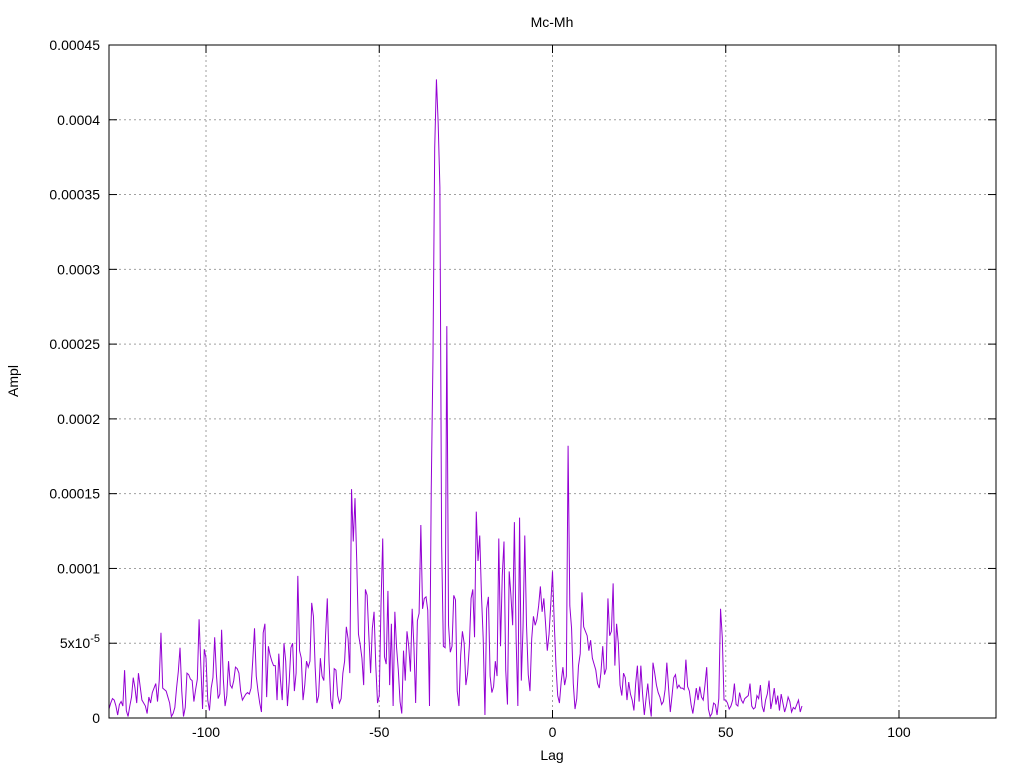  Describe the element at coordinates (13, 381) in the screenshot. I see `y-axis-label: Ampl` at that location.